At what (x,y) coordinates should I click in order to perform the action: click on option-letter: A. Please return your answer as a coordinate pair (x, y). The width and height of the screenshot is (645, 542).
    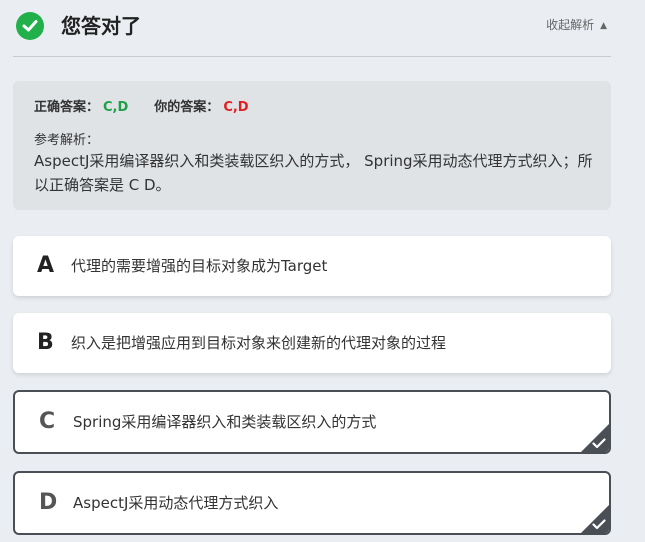
    Looking at the image, I should click on (46, 265).